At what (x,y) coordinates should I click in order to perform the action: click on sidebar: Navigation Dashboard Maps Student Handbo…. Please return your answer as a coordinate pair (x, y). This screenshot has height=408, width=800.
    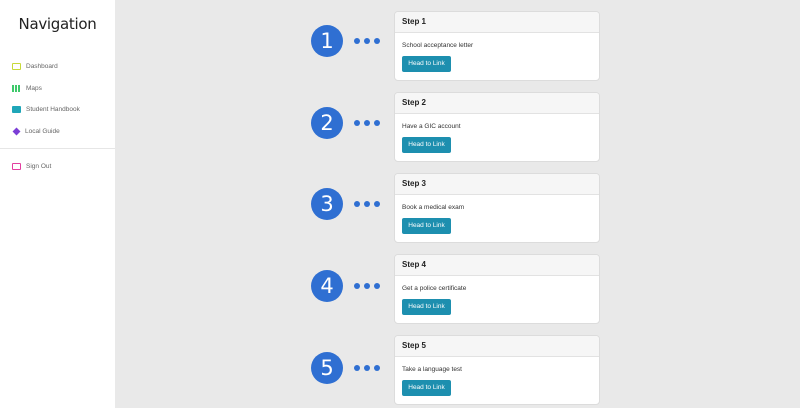
    Looking at the image, I should click on (57, 204).